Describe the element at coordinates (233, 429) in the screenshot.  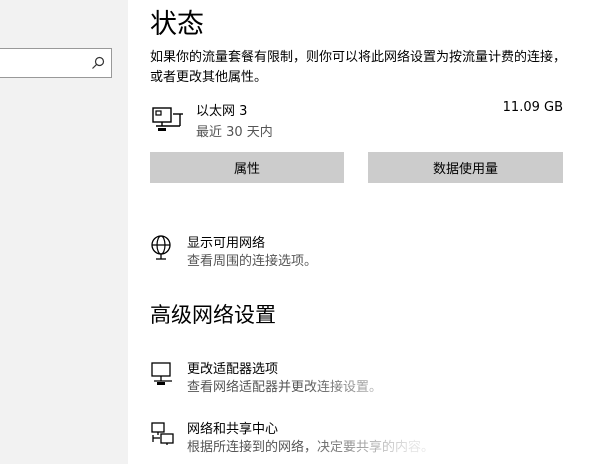
I see `network-sharing-center-title: 网络和共享中心` at that location.